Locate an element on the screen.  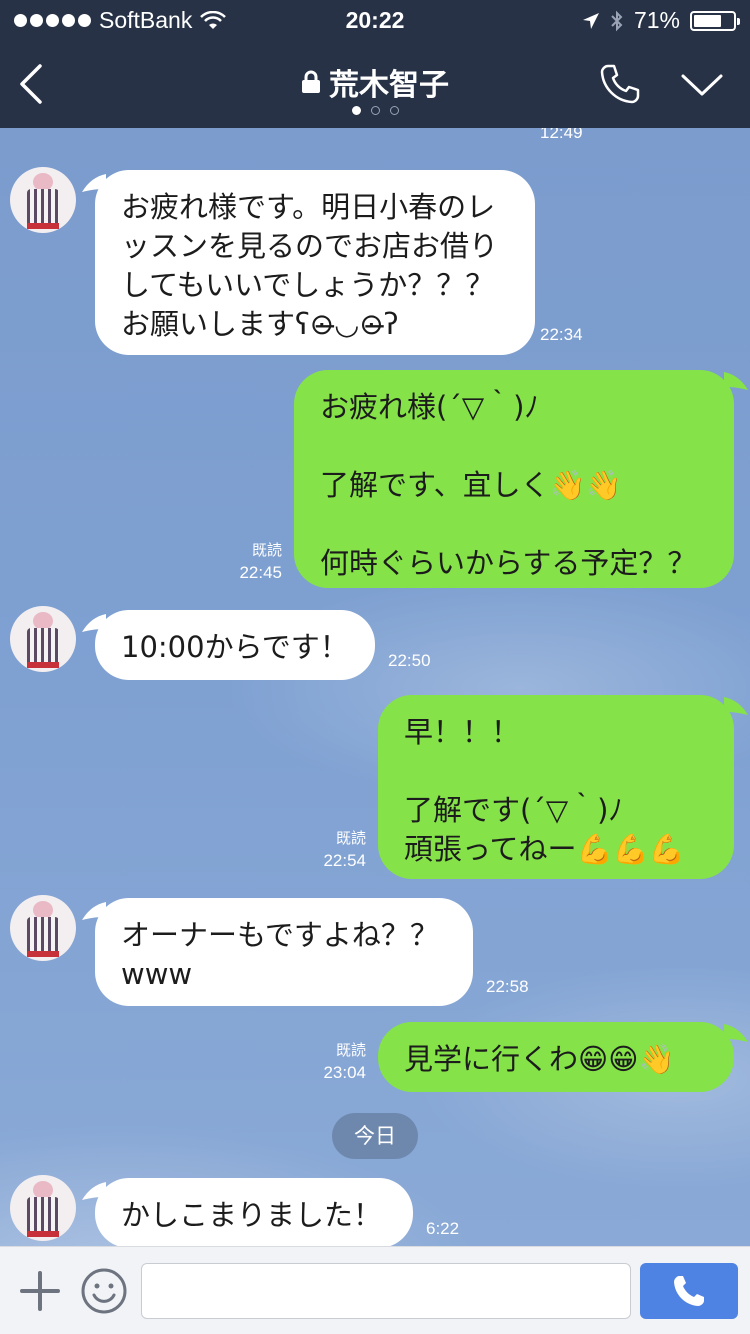
location-icon is located at coordinates (590, 20).